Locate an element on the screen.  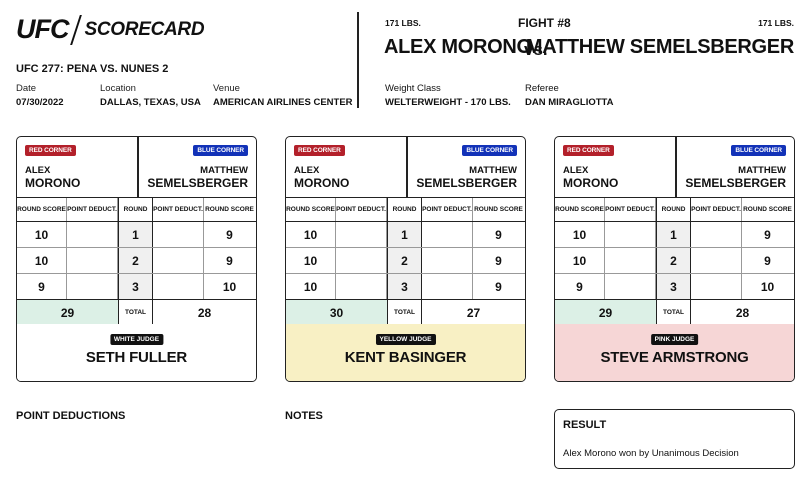
result-text: Alex Morono won by Unanimous Decision is located at coordinates (651, 453).